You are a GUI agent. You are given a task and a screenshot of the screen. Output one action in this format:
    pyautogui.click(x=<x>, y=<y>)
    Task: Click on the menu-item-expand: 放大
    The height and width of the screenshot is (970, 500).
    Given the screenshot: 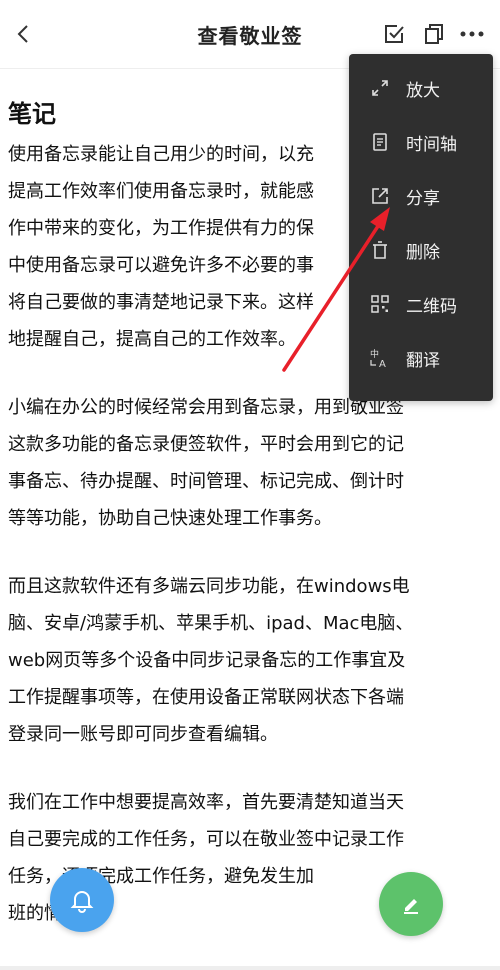 What is the action you would take?
    pyautogui.click(x=421, y=88)
    